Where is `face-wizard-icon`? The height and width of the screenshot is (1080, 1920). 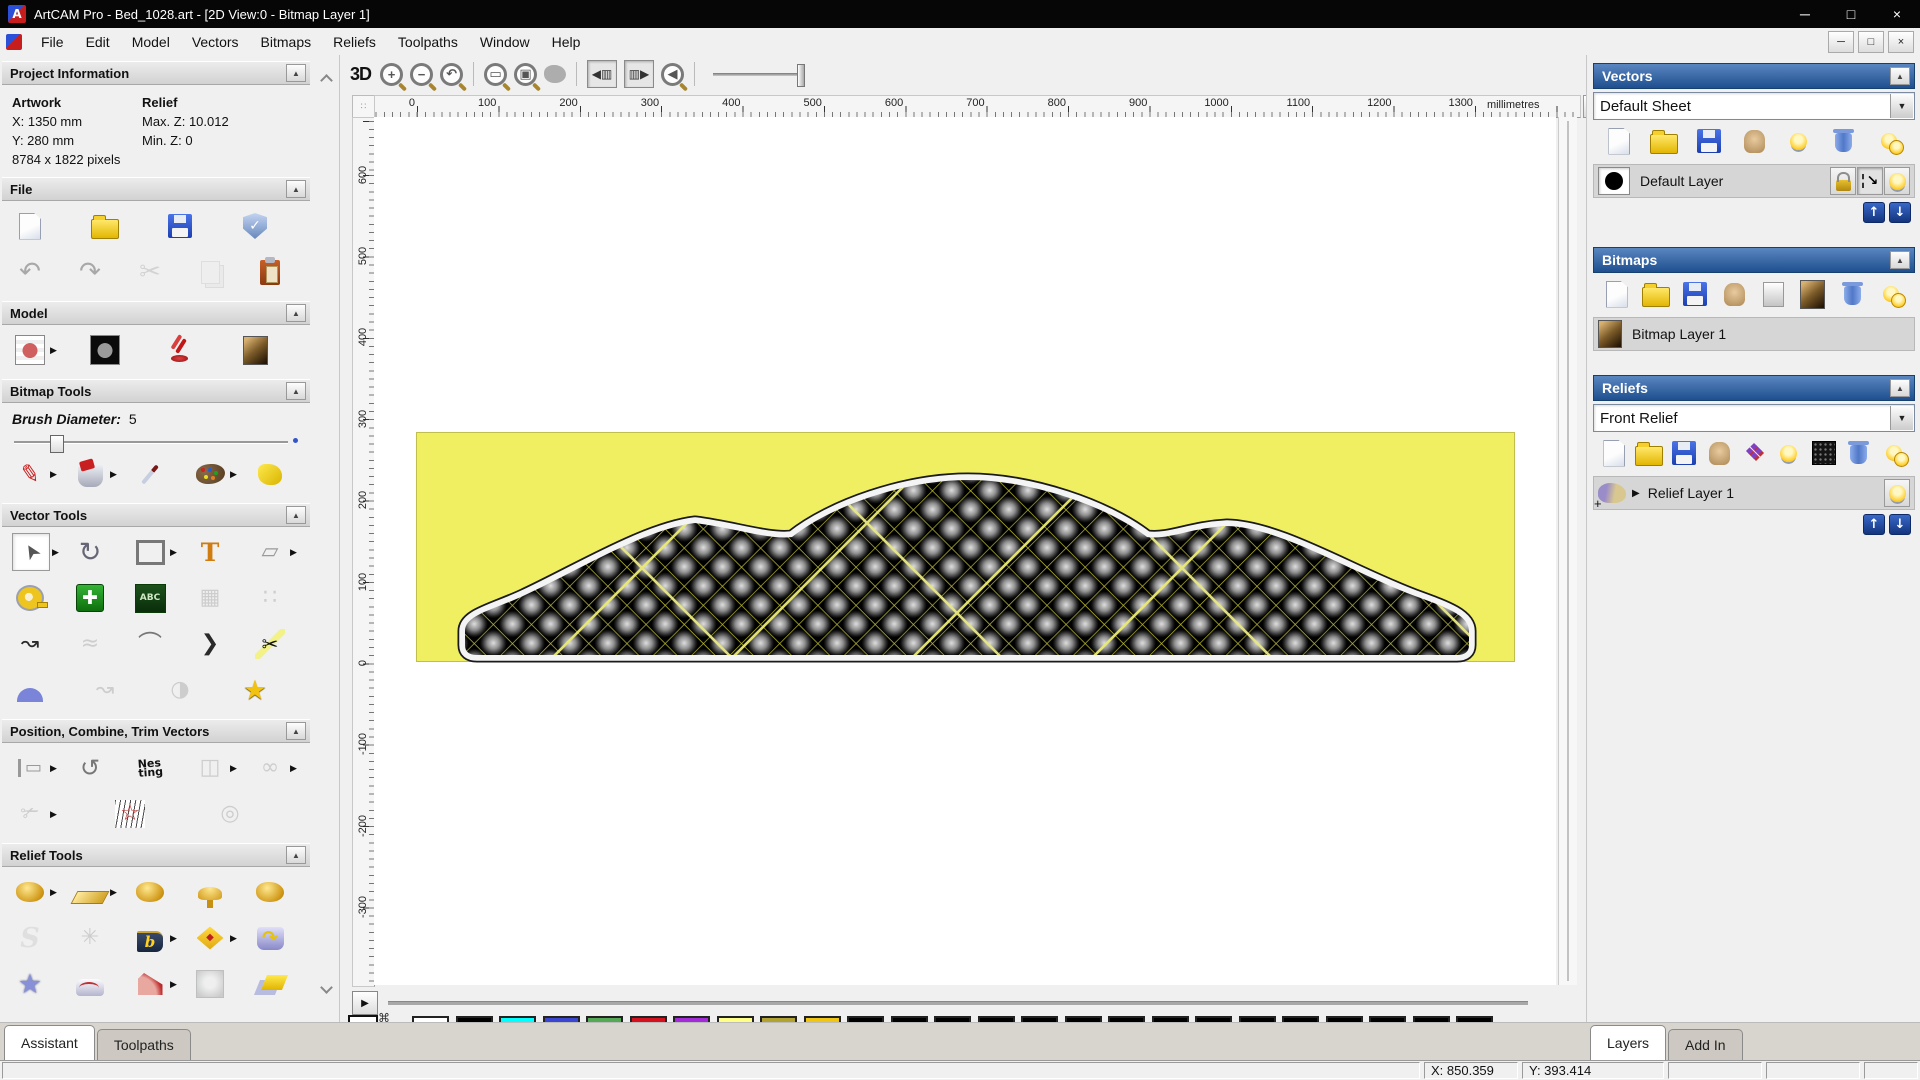 face-wizard-icon is located at coordinates (210, 984).